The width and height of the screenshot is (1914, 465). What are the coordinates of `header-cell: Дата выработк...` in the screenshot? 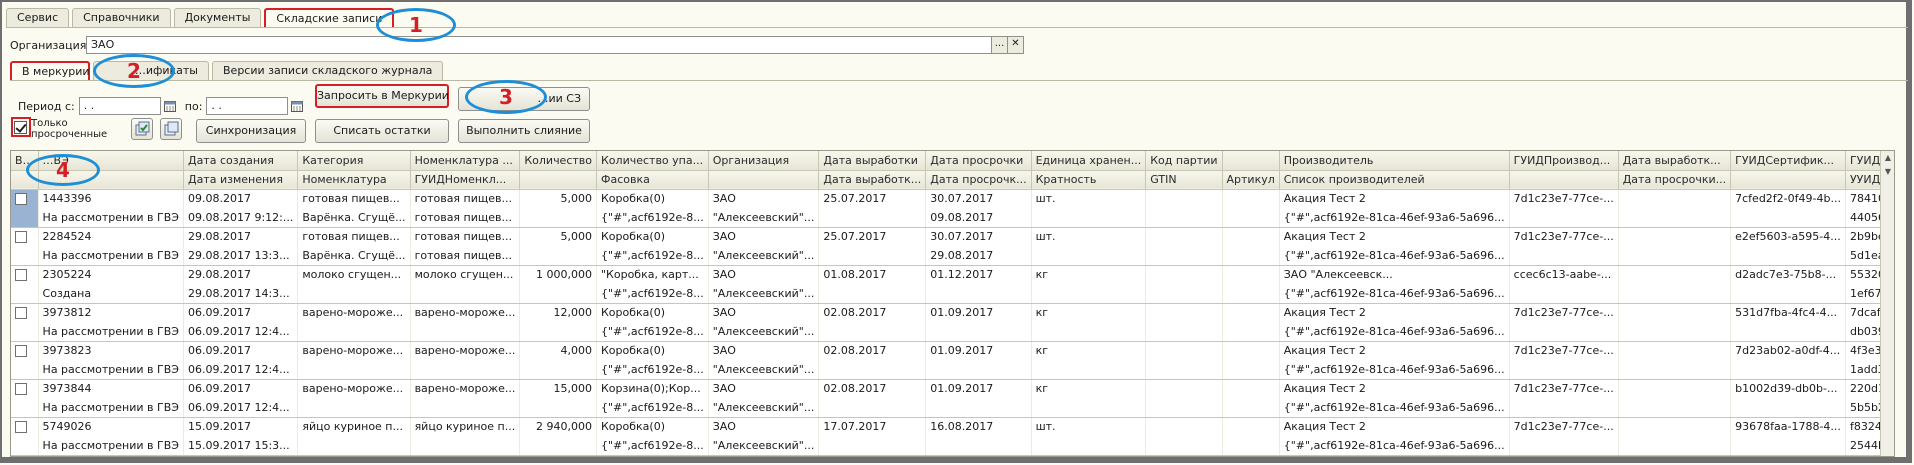 It's located at (1675, 161).